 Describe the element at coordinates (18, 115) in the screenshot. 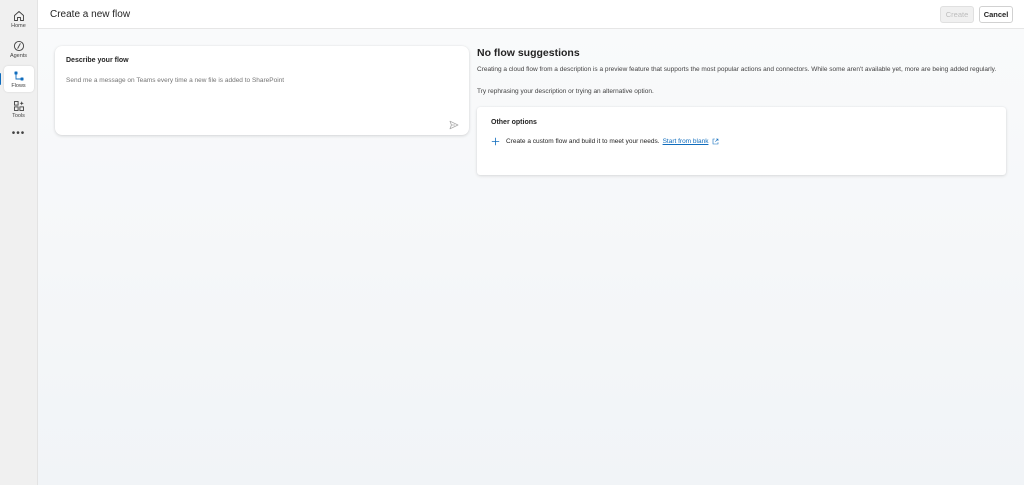

I see `rail-item-label: Tools` at that location.